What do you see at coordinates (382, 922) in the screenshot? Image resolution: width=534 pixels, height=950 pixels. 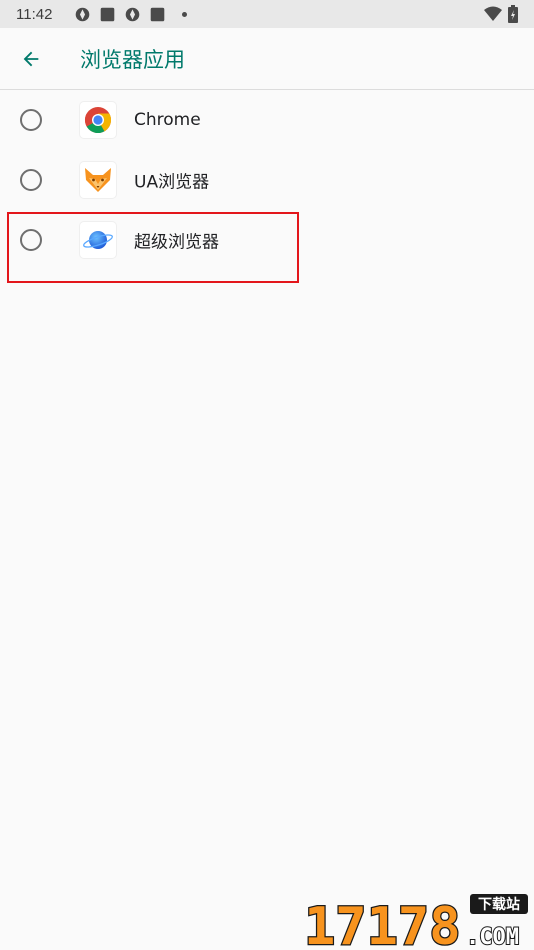 I see `watermark-number: 17178` at bounding box center [382, 922].